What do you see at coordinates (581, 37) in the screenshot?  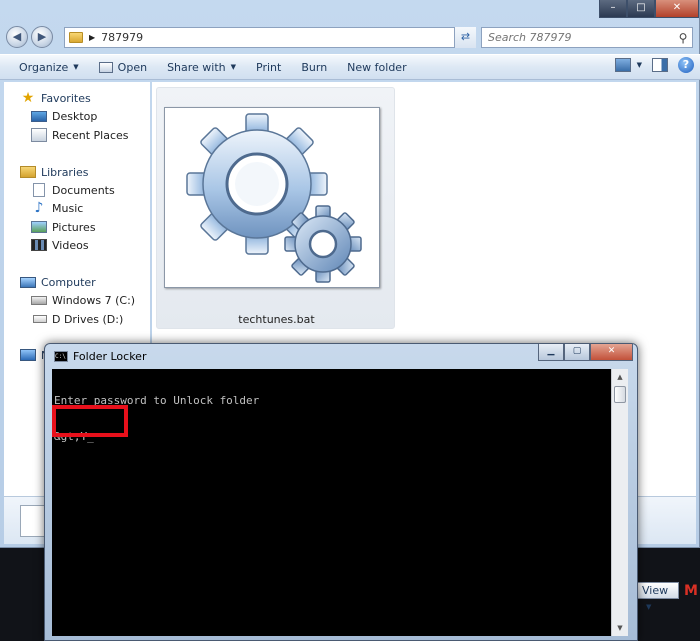 I see `search-input` at bounding box center [581, 37].